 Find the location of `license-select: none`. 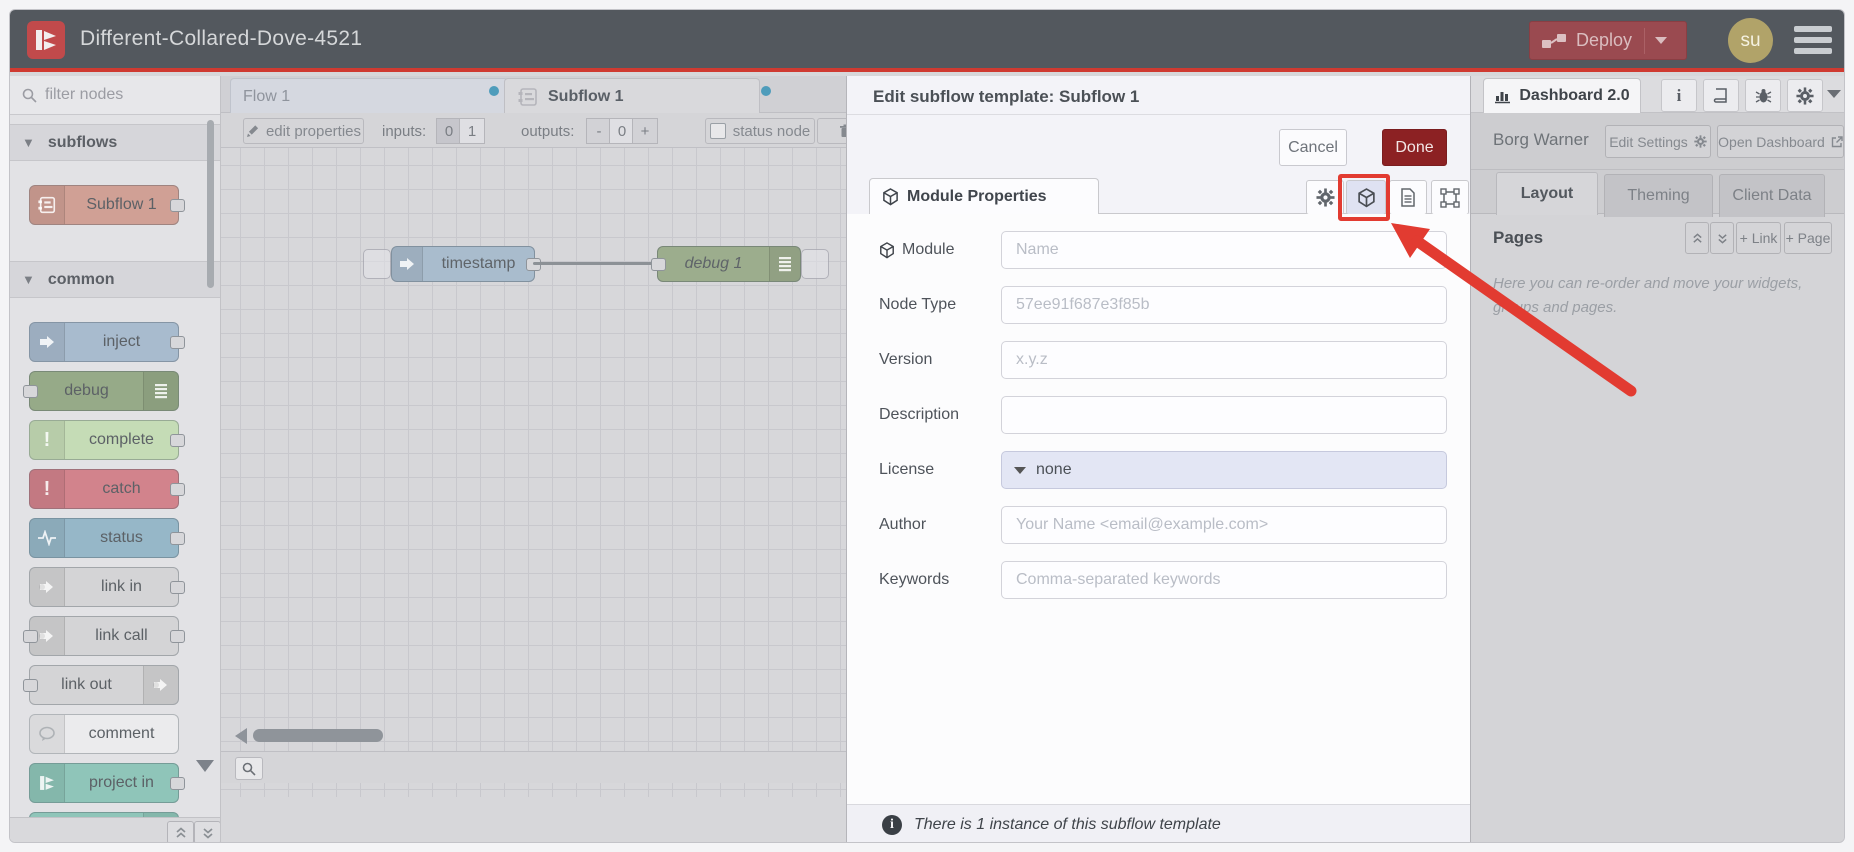

license-select: none is located at coordinates (1224, 470).